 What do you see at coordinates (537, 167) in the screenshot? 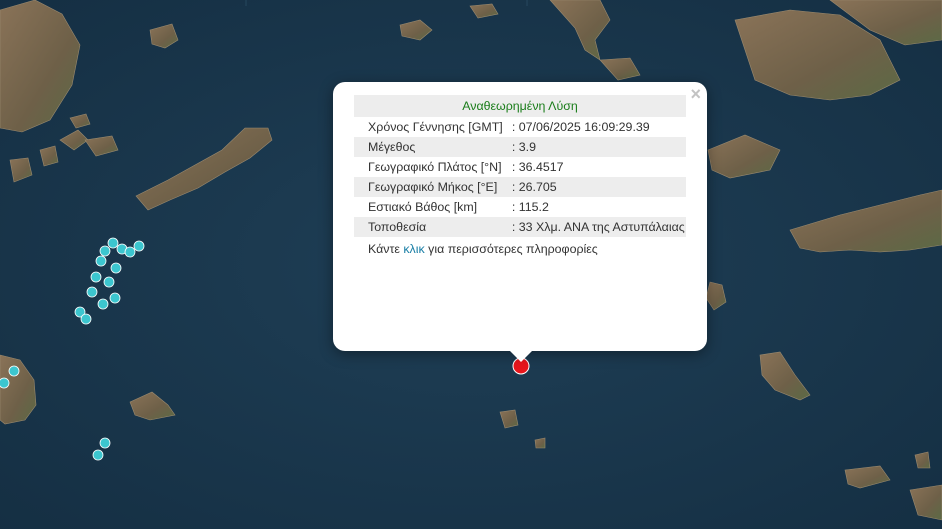
I see `row-value-latitude: : 36.4517` at bounding box center [537, 167].